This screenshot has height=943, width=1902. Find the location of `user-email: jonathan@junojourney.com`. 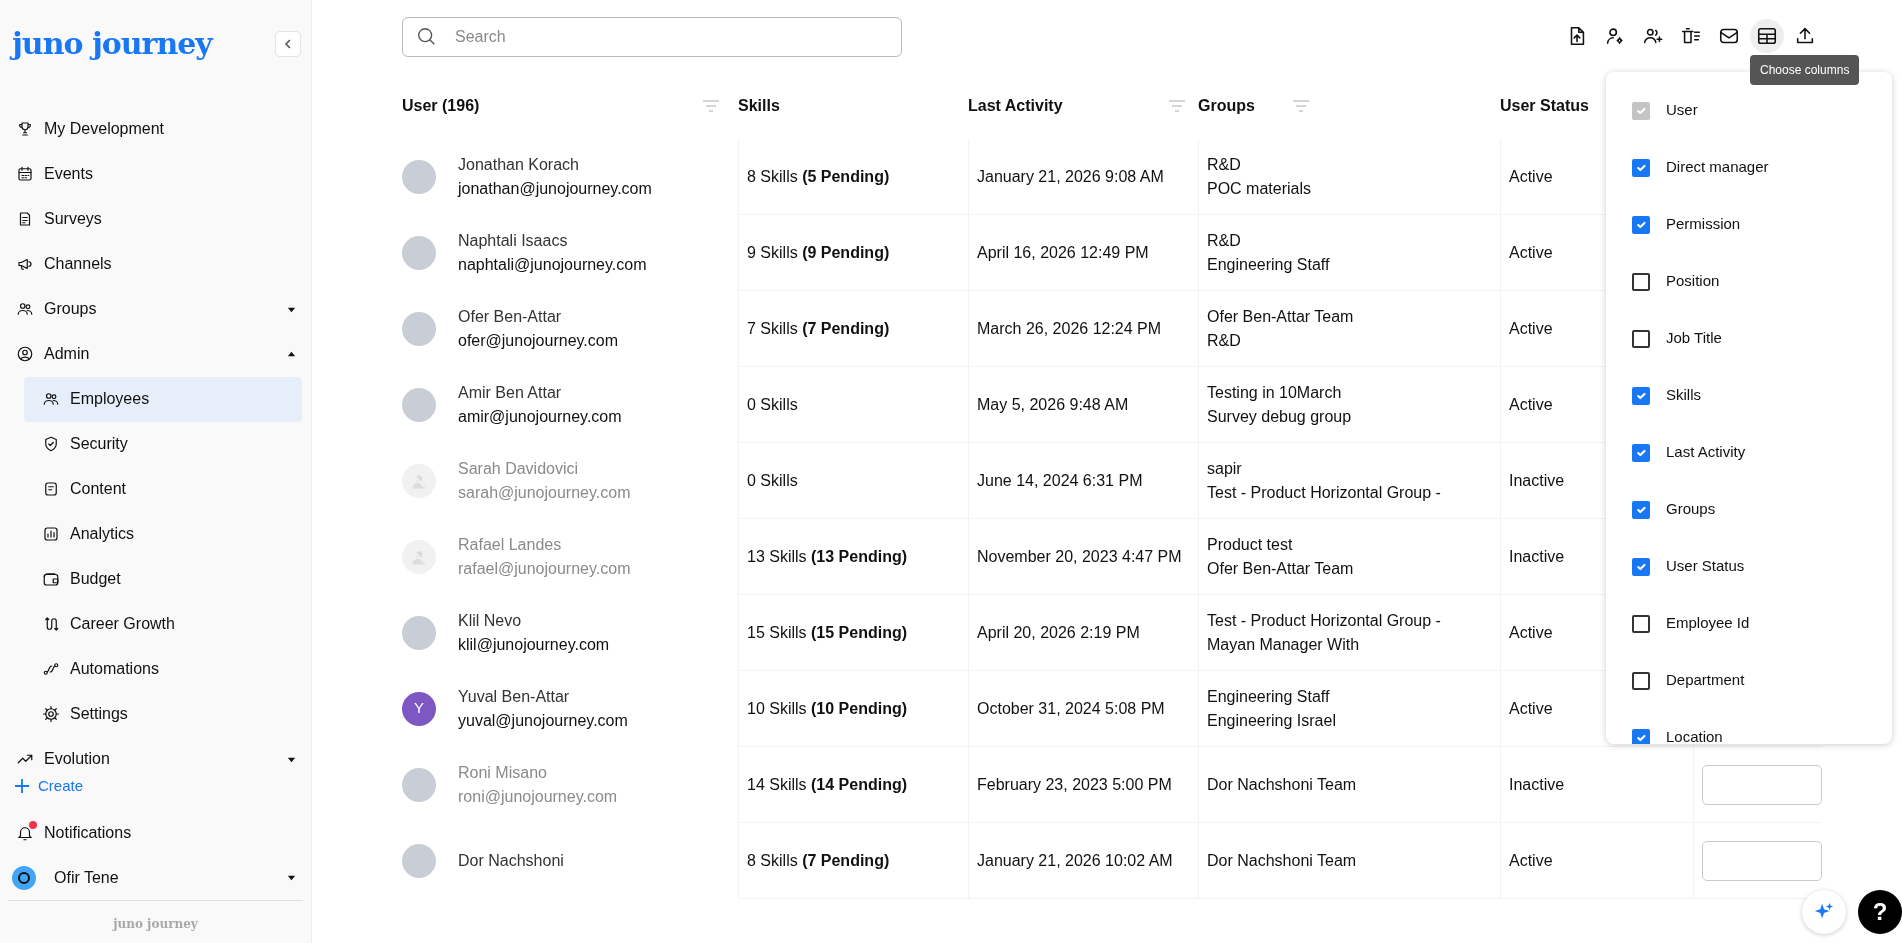

user-email: jonathan@junojourney.com is located at coordinates (555, 188).